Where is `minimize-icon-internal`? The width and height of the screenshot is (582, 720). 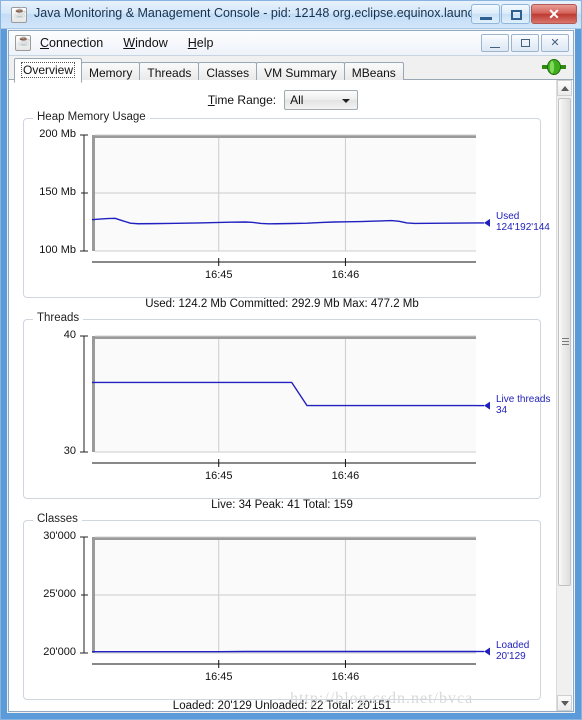
minimize-icon-internal is located at coordinates (495, 47).